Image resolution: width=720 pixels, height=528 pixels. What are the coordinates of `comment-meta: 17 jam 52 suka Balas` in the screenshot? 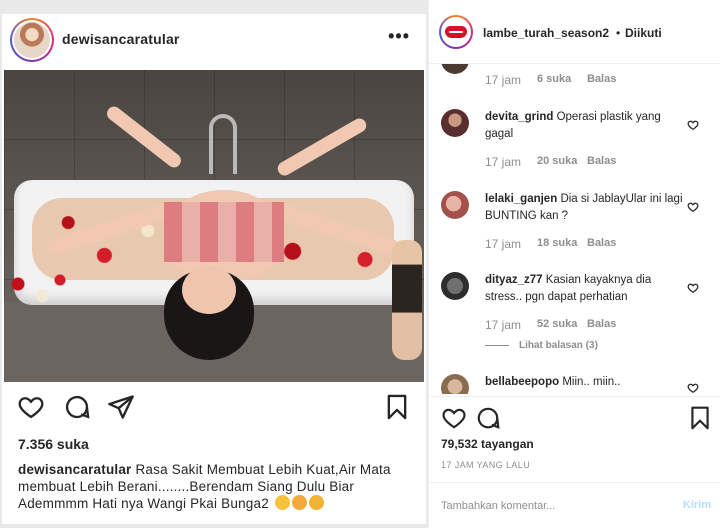 It's located at (550, 325).